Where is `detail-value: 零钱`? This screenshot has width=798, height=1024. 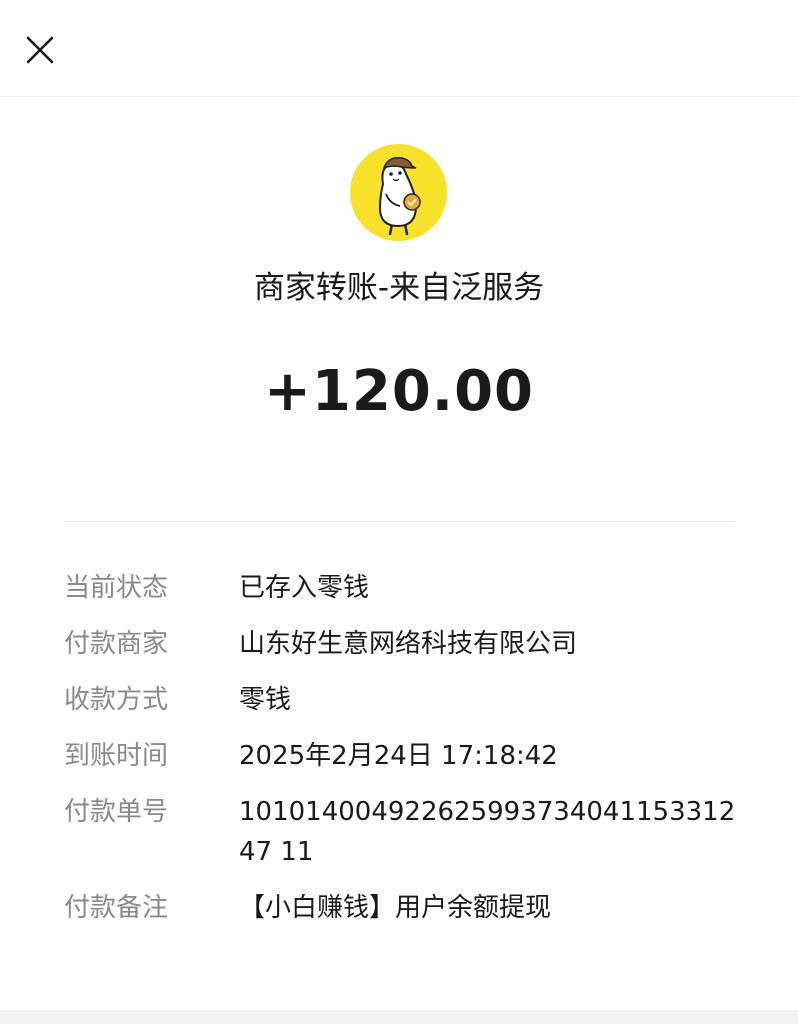
detail-value: 零钱 is located at coordinates (265, 700).